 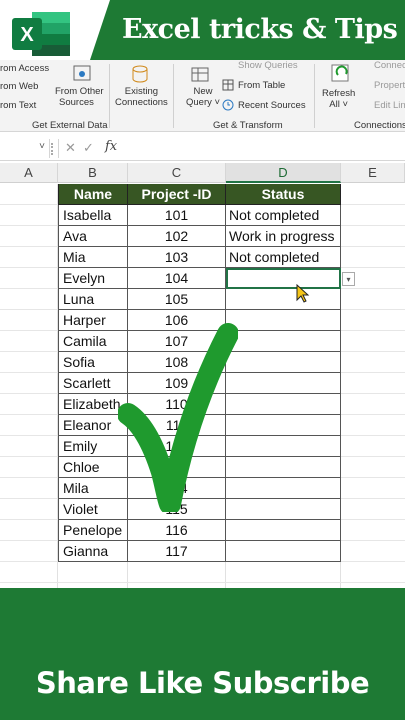 What do you see at coordinates (18, 105) in the screenshot?
I see `from-text-button: rom Text` at bounding box center [18, 105].